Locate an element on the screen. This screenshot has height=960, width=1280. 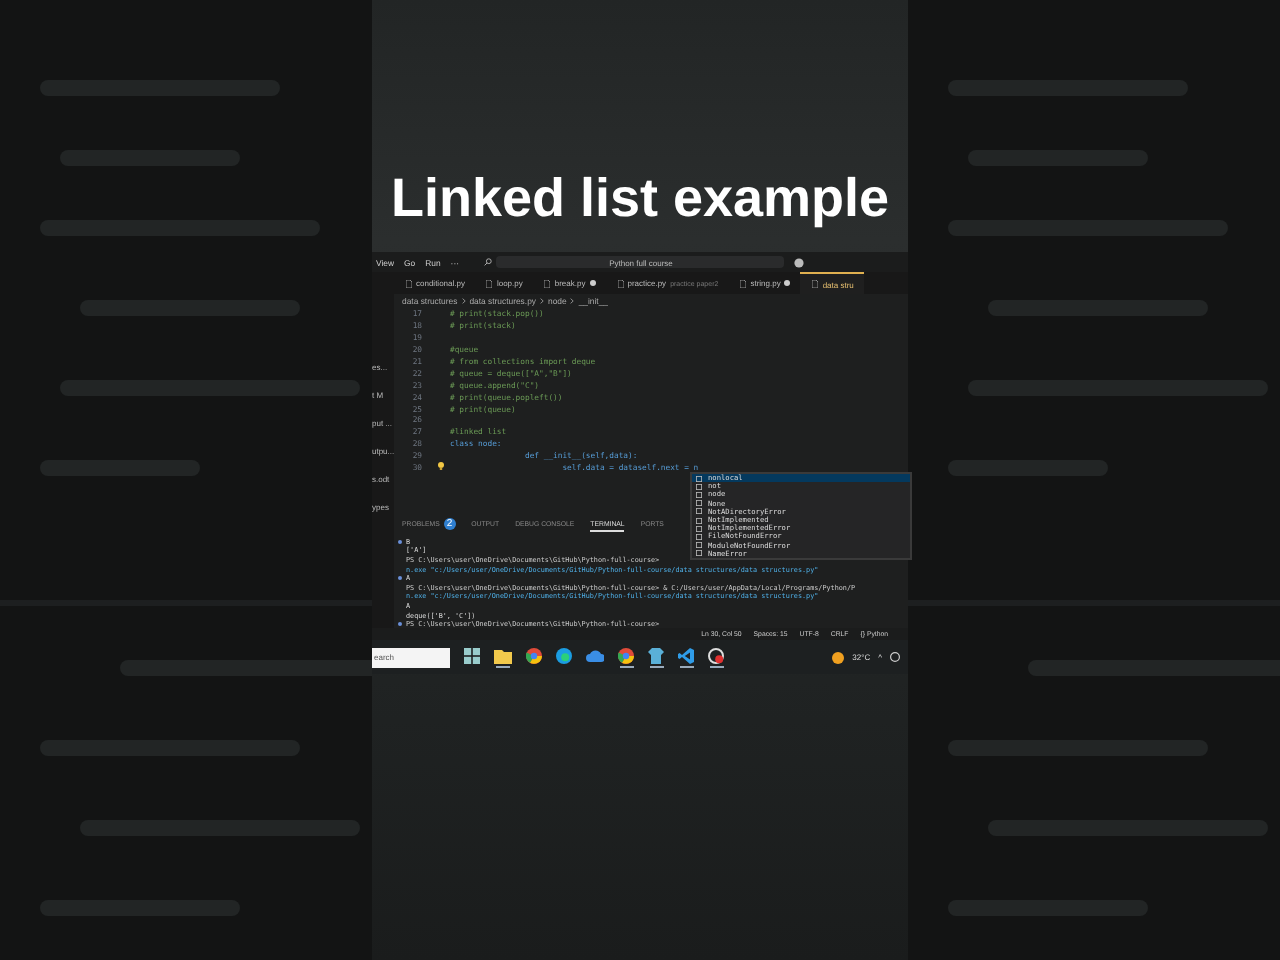
search-icon is located at coordinates (488, 262).